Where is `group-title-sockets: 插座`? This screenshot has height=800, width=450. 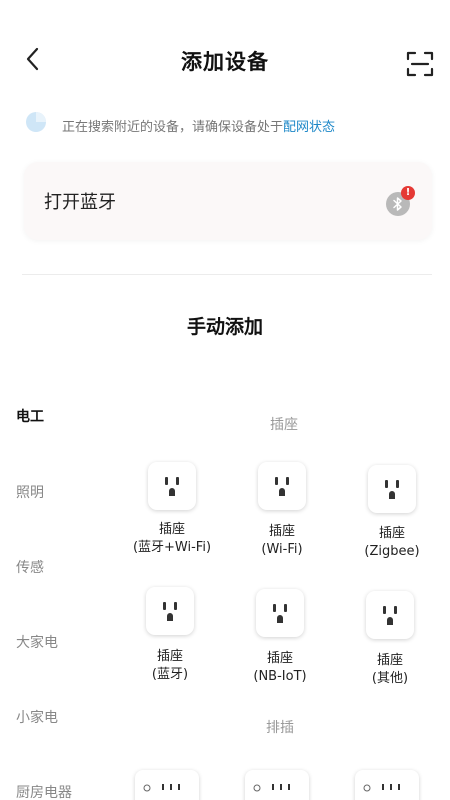
group-title-sockets: 插座 is located at coordinates (284, 425).